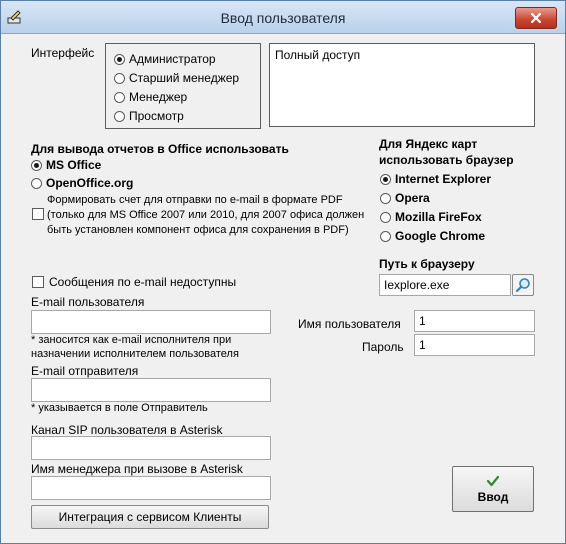 This screenshot has height=544, width=566. I want to click on office-heading: Для вывода отчетов в Office использовать, so click(160, 149).